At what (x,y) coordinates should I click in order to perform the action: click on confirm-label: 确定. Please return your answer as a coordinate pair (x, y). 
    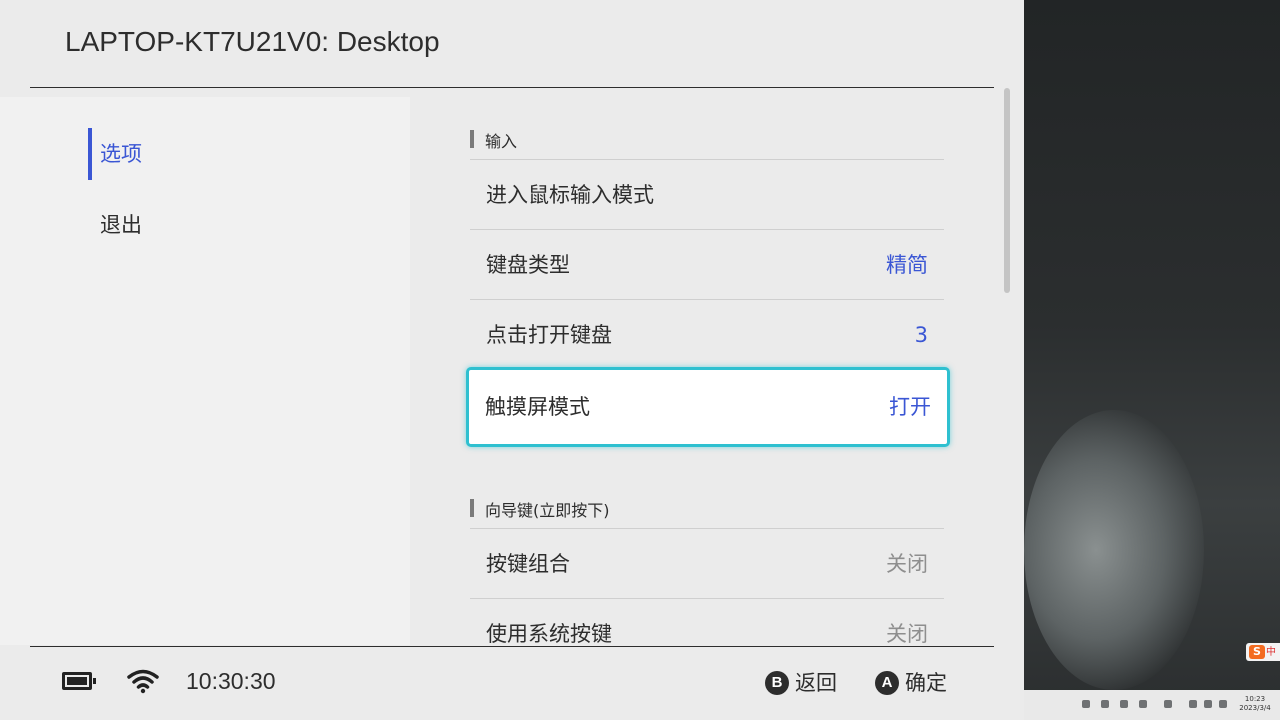
    Looking at the image, I should click on (926, 683).